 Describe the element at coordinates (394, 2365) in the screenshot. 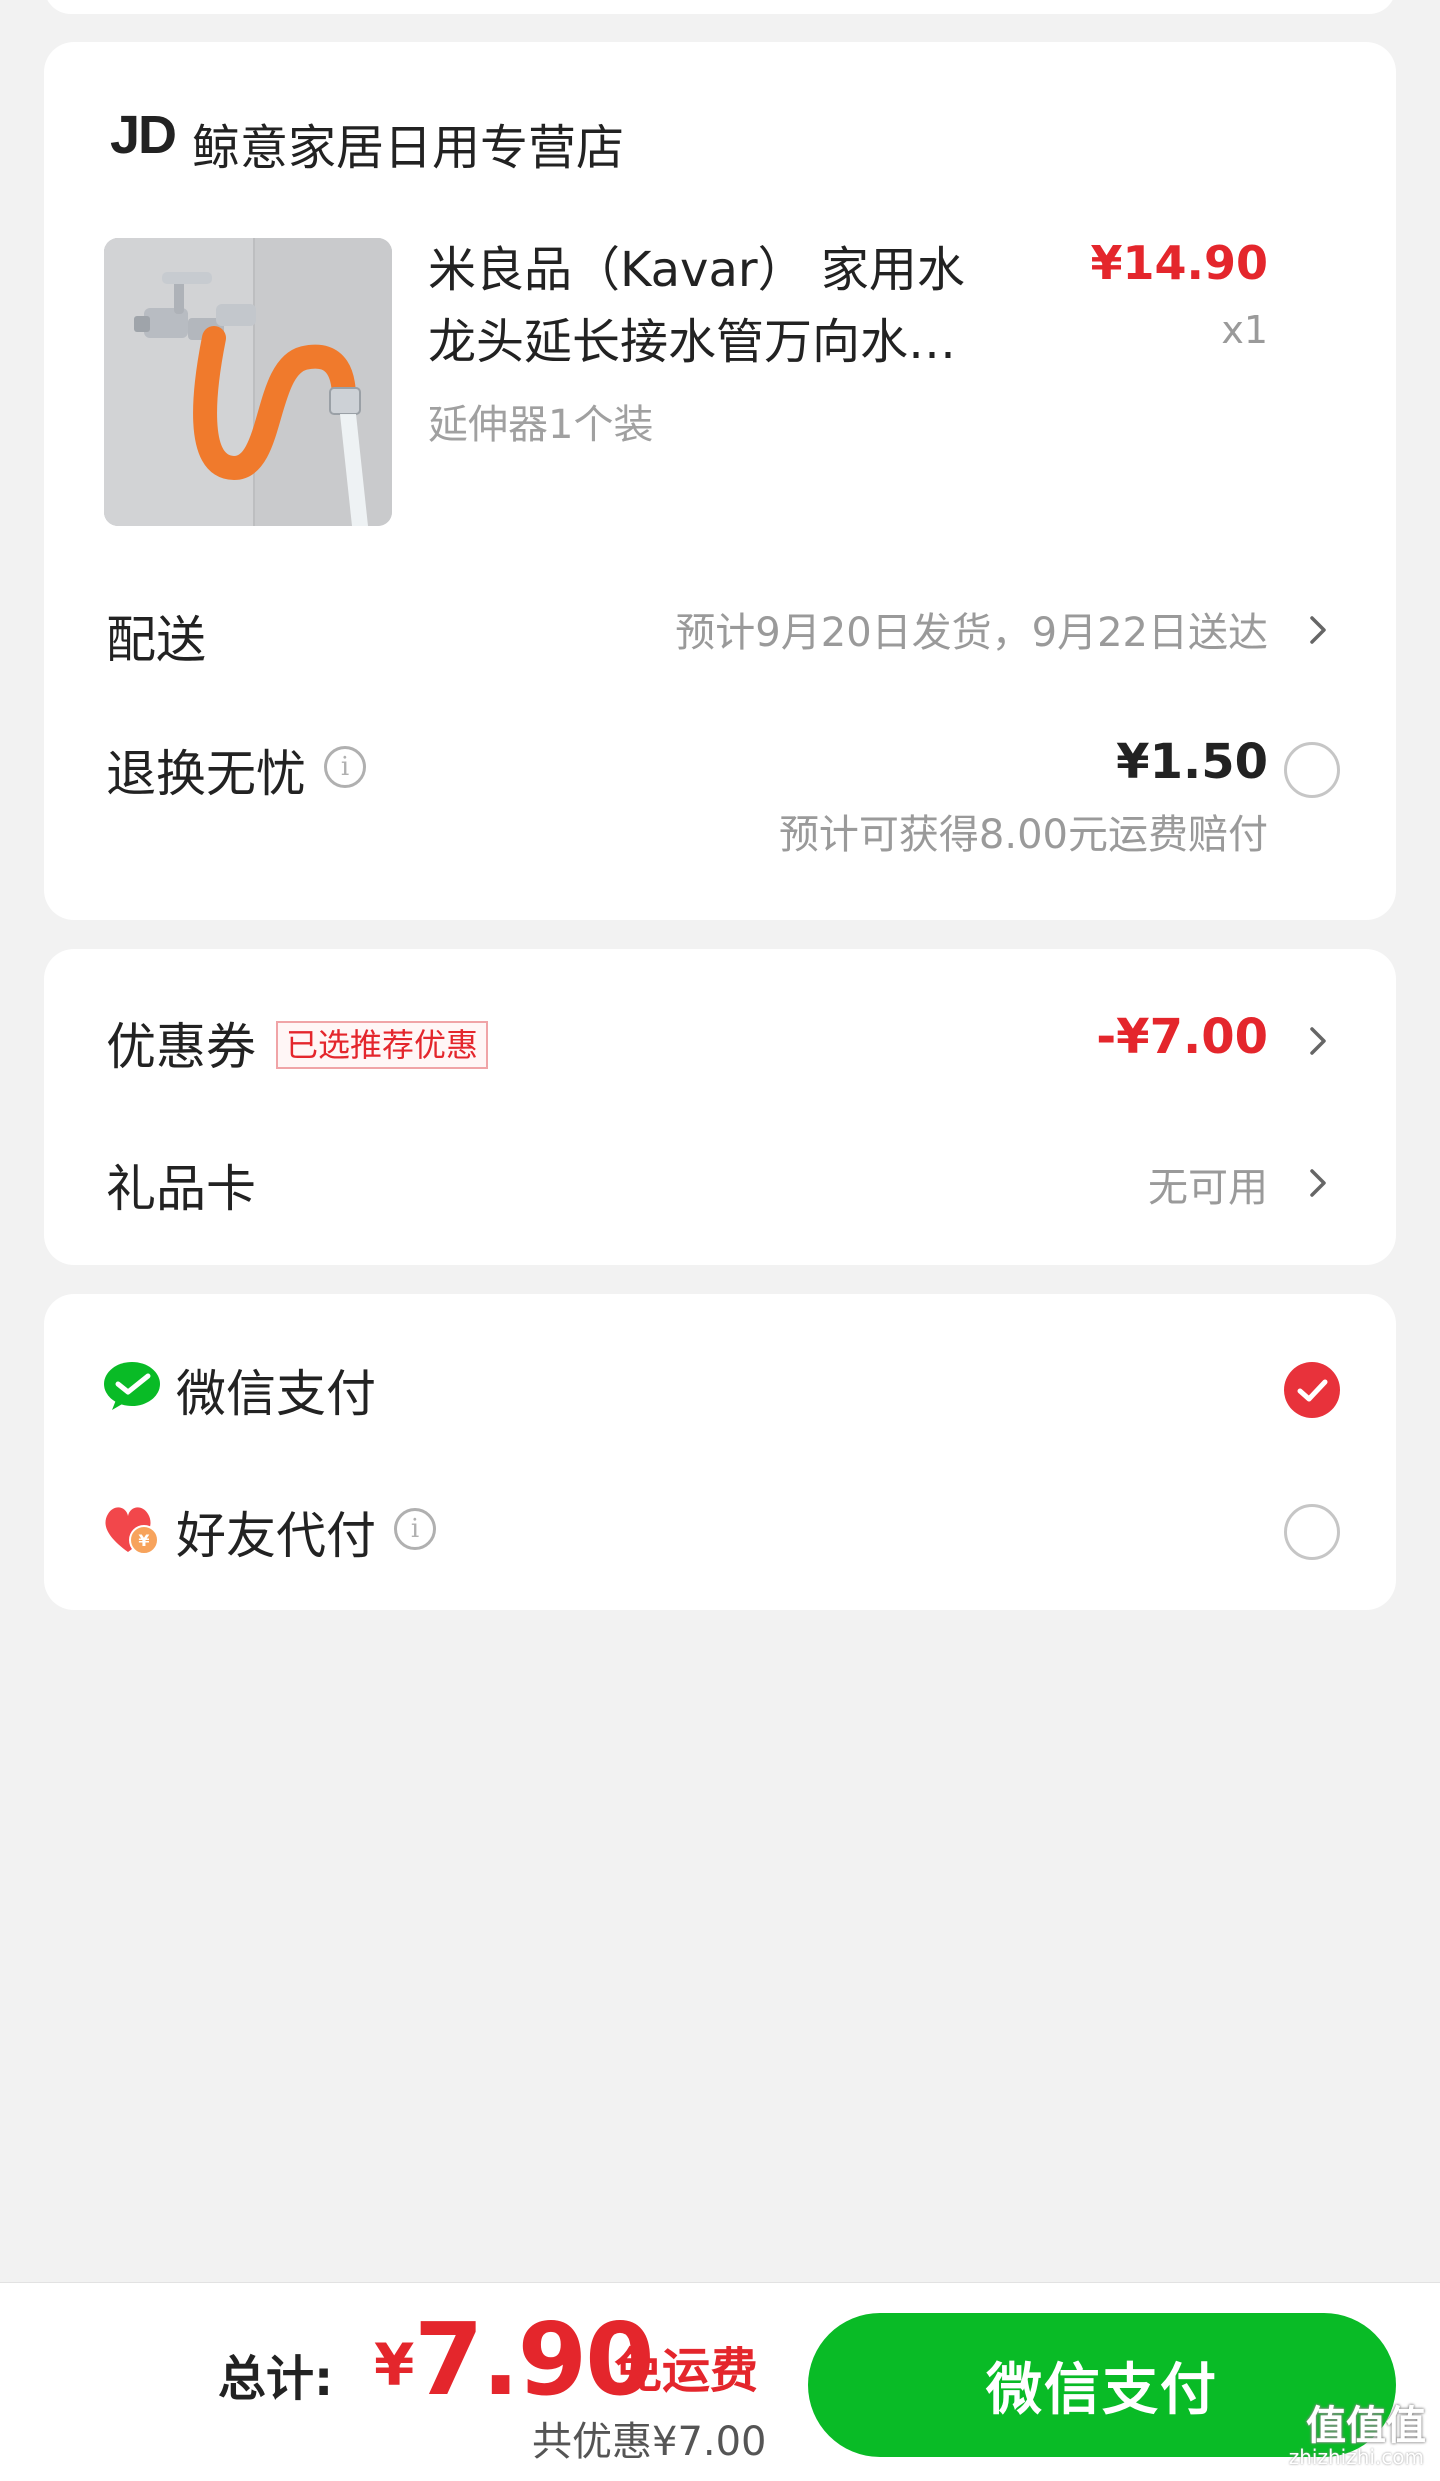

I see `total-currency: ¥` at that location.